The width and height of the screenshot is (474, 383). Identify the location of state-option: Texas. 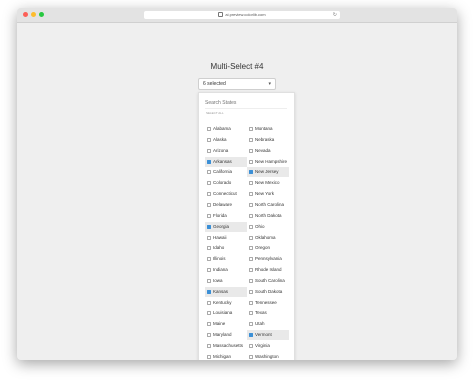
(268, 313).